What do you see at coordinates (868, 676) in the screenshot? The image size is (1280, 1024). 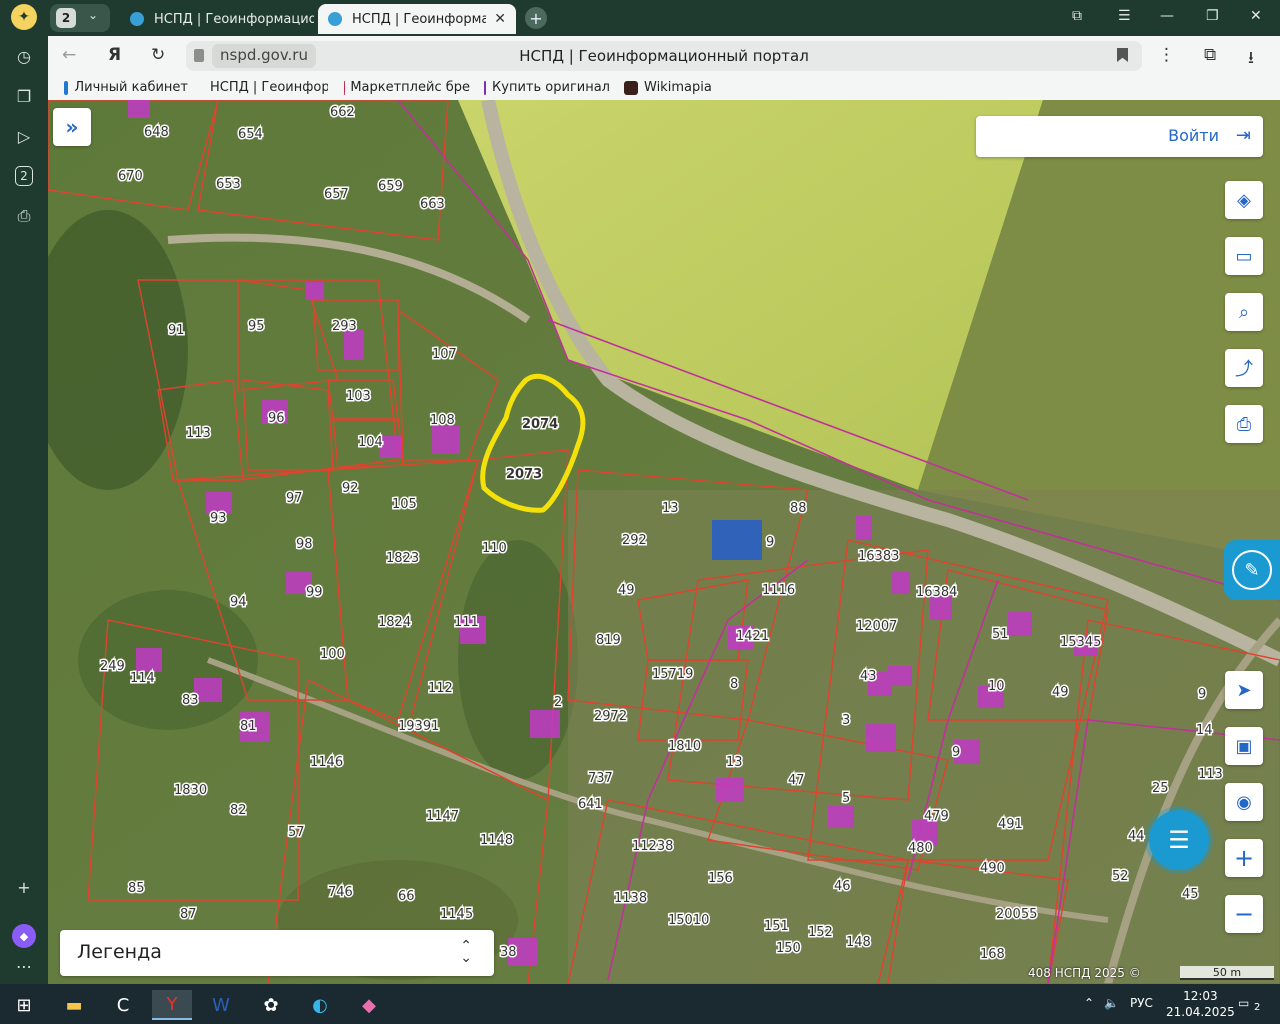 I see `parcel-label: 43` at bounding box center [868, 676].